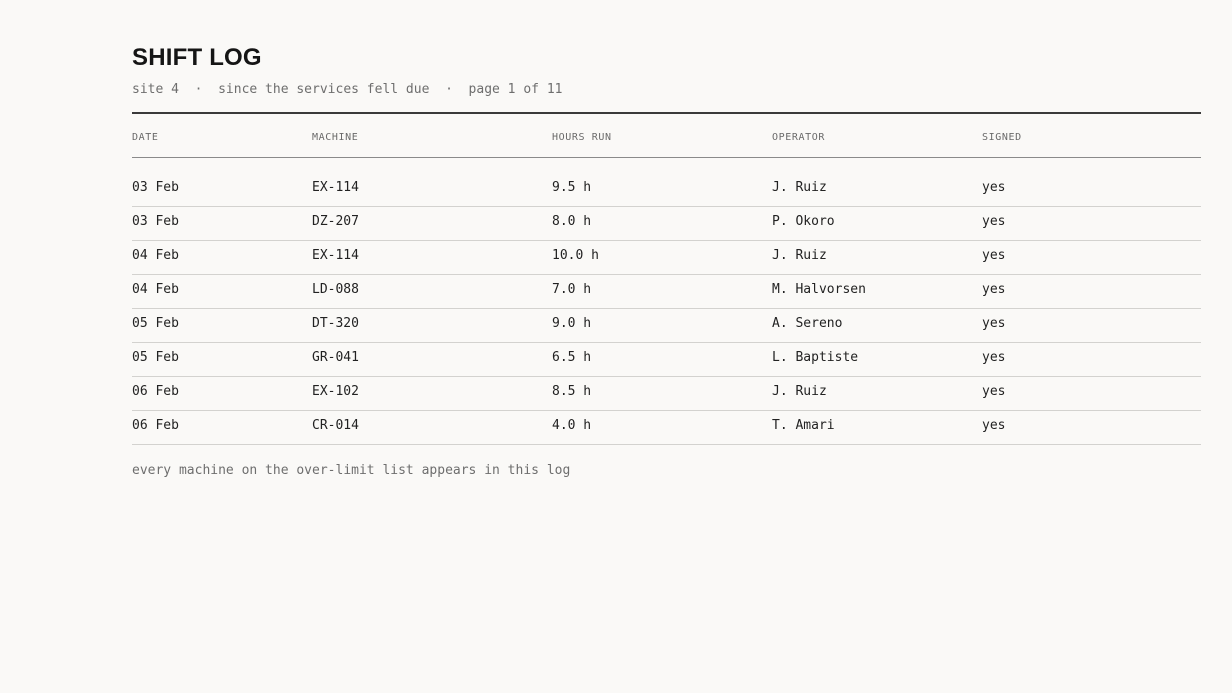 This screenshot has width=1232, height=693. I want to click on cell-machine: DT-320, so click(335, 323).